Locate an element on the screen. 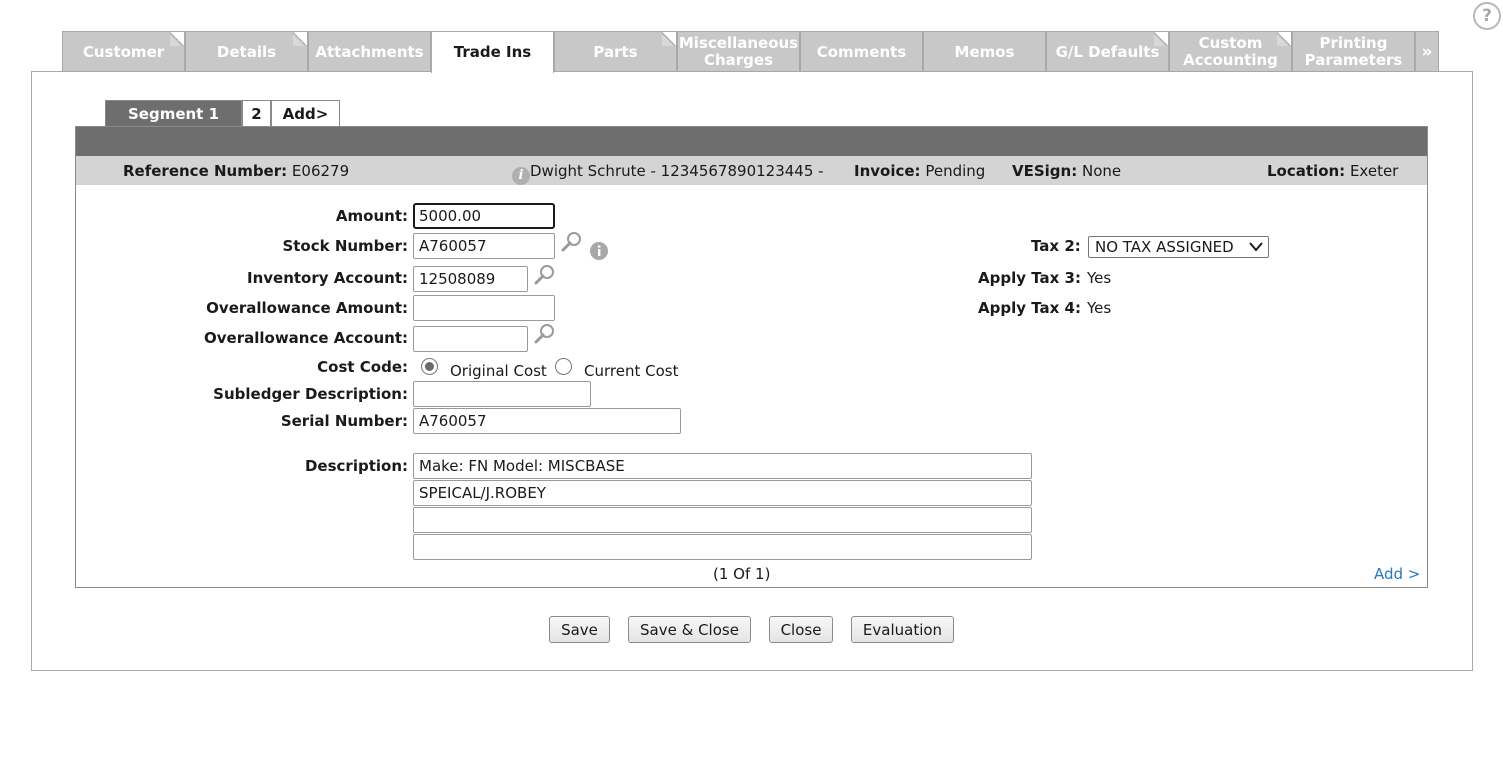  close-button: Close is located at coordinates (801, 629).